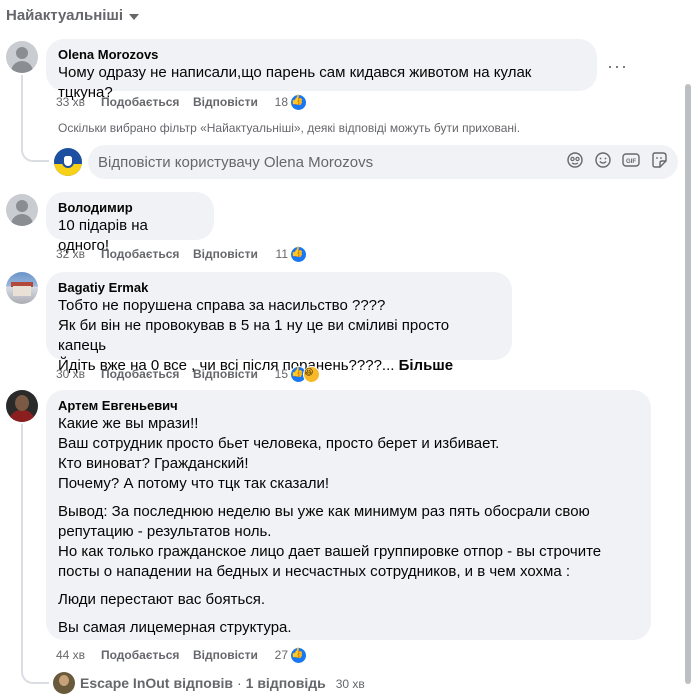  Describe the element at coordinates (65, 15) in the screenshot. I see `filter-label: Найактуальніші` at that location.